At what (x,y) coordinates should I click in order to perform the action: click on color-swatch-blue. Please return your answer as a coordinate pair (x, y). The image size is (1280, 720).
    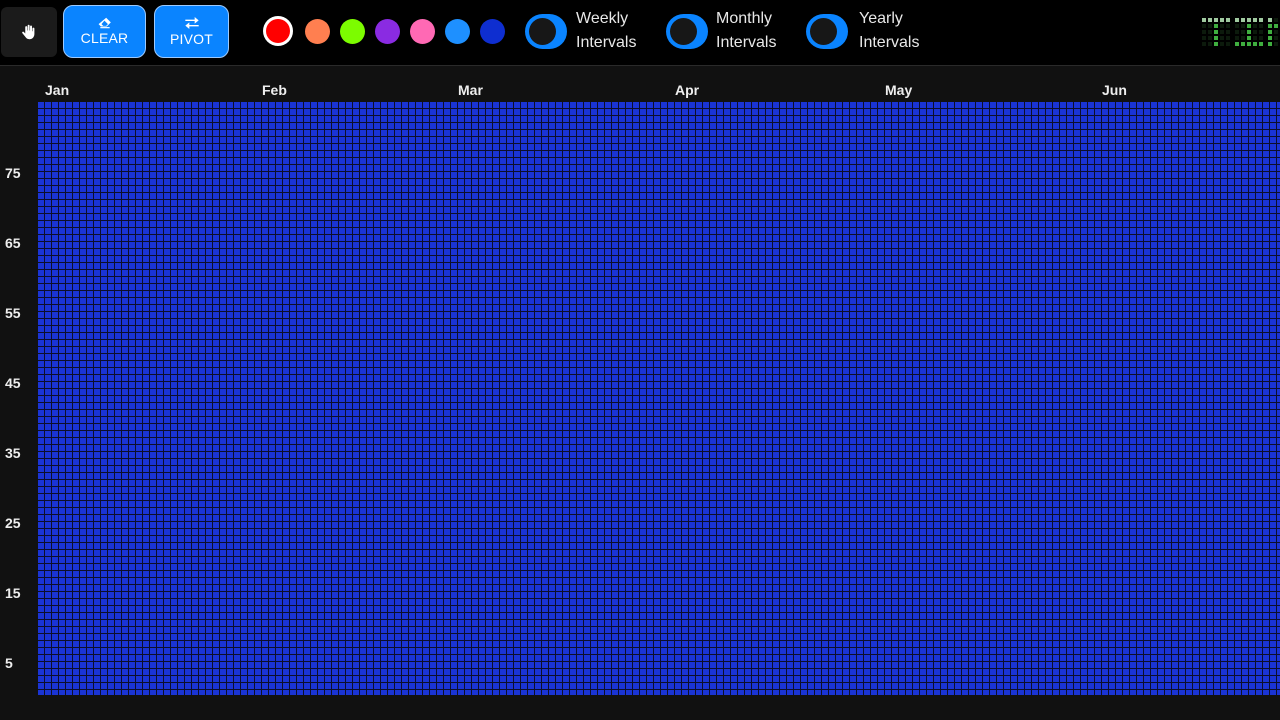
    Looking at the image, I should click on (492, 31).